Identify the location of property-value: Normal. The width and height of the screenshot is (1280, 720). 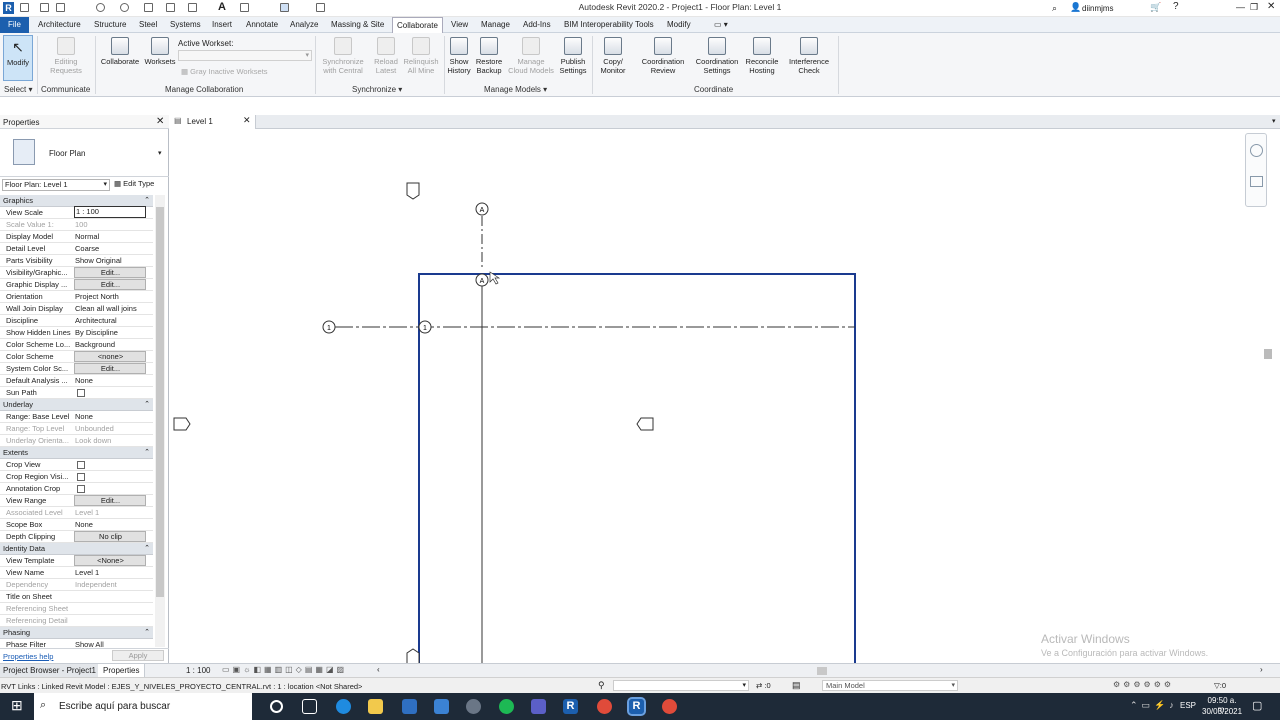
(110, 237).